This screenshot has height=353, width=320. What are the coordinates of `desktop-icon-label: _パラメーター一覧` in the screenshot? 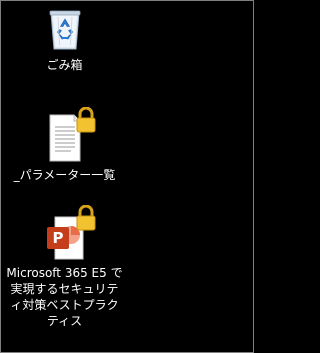 It's located at (64, 175).